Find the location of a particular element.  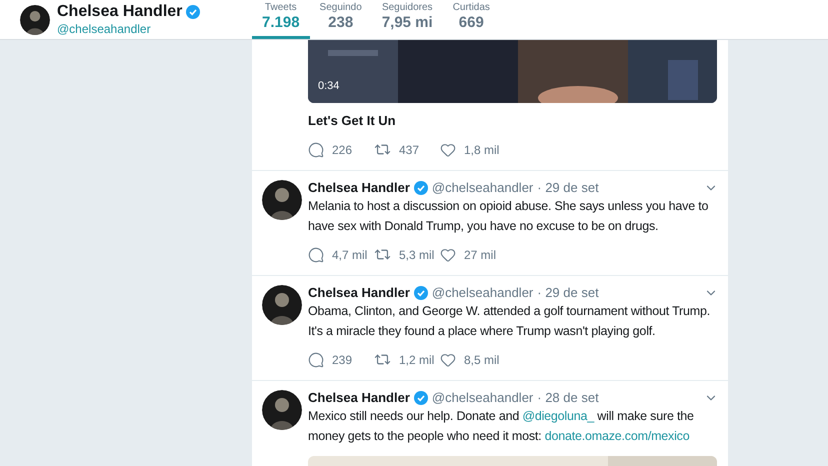

tweet-text: Mexico still needs our help. Donate and @diegoluna_ will make sure the money gets to the people who need it most: donate.omaze.com/mexico is located at coordinates (501, 426).